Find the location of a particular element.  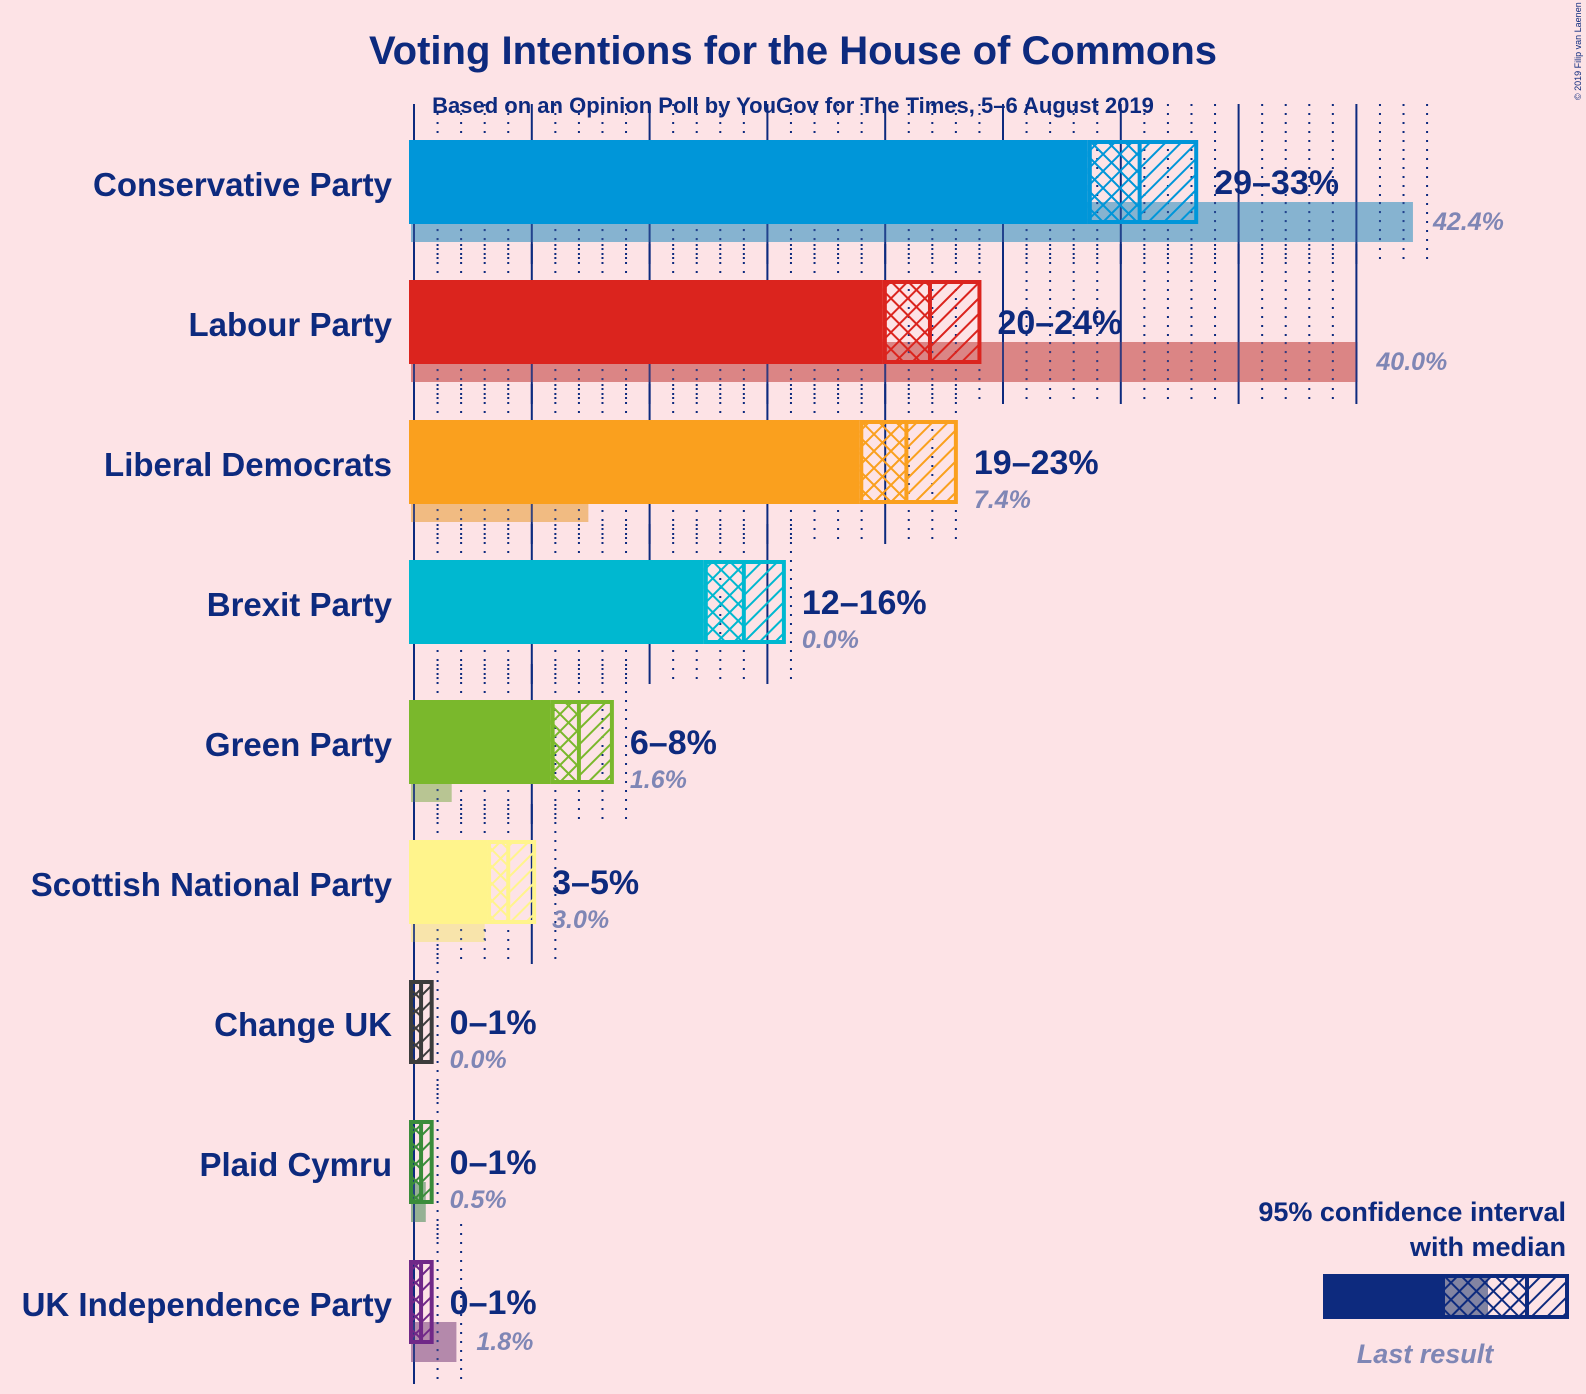

range-label: 20–24% is located at coordinates (1059, 323).